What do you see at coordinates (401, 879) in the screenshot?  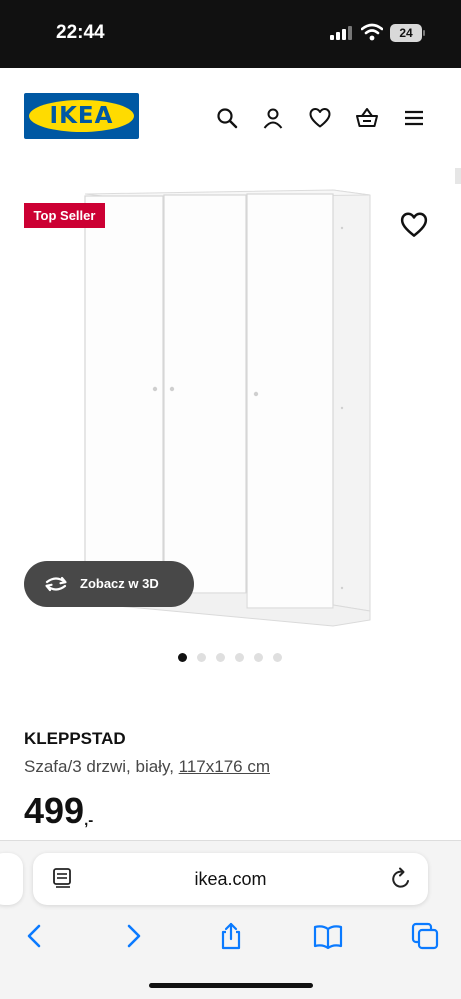 I see `reload-icon` at bounding box center [401, 879].